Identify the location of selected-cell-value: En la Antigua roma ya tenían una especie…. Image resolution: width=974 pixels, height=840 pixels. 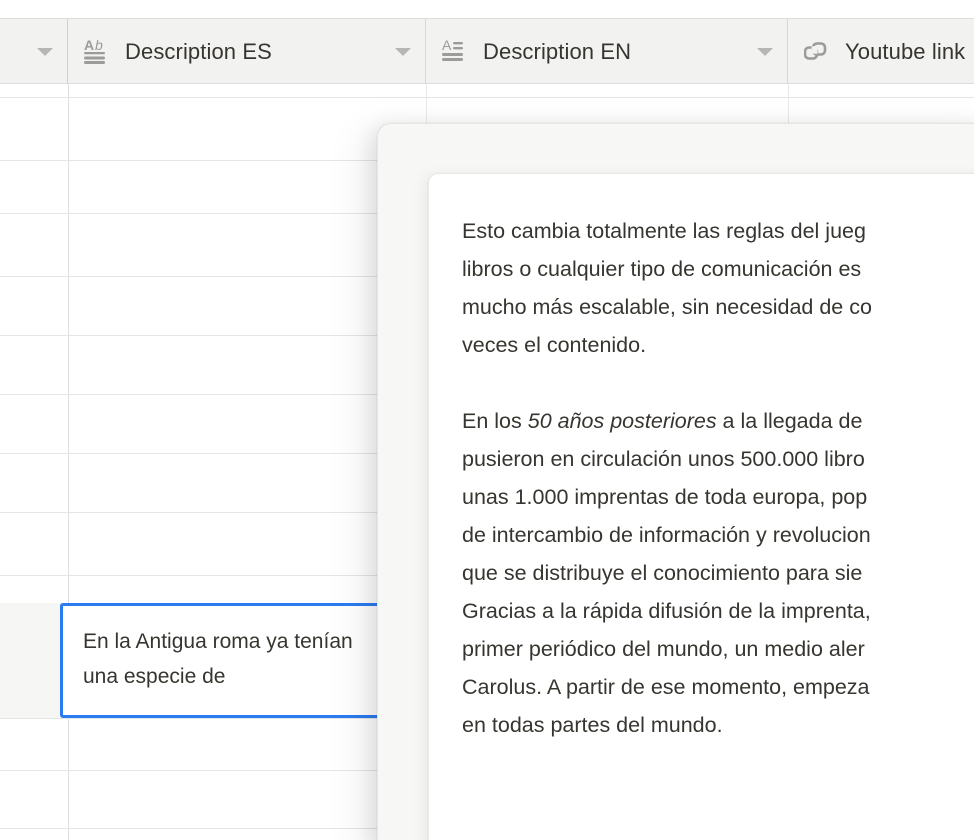
(221, 659).